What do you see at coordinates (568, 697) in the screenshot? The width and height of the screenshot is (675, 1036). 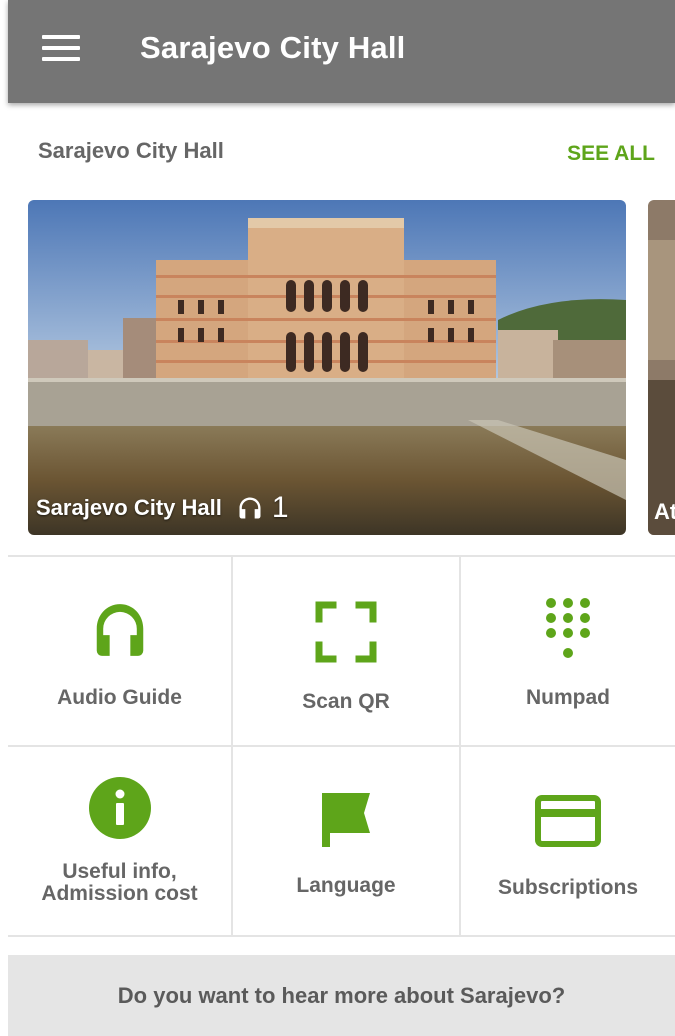 I see `numpad-label: Numpad` at bounding box center [568, 697].